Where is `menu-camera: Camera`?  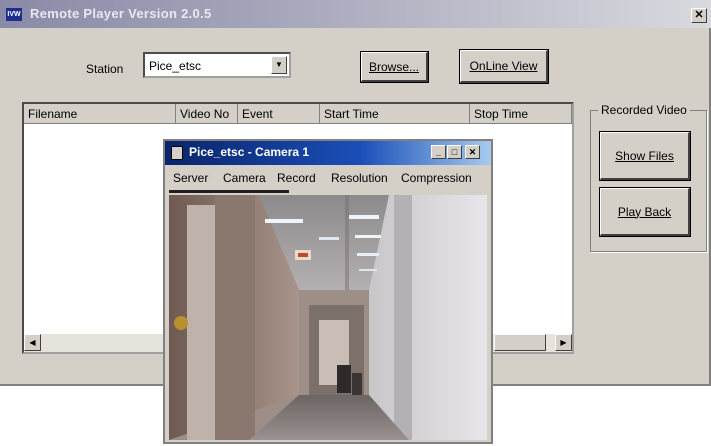 menu-camera: Camera is located at coordinates (244, 178).